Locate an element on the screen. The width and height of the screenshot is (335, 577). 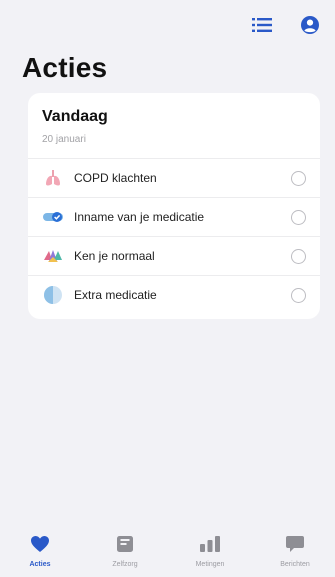
heart-icon is located at coordinates (40, 544).